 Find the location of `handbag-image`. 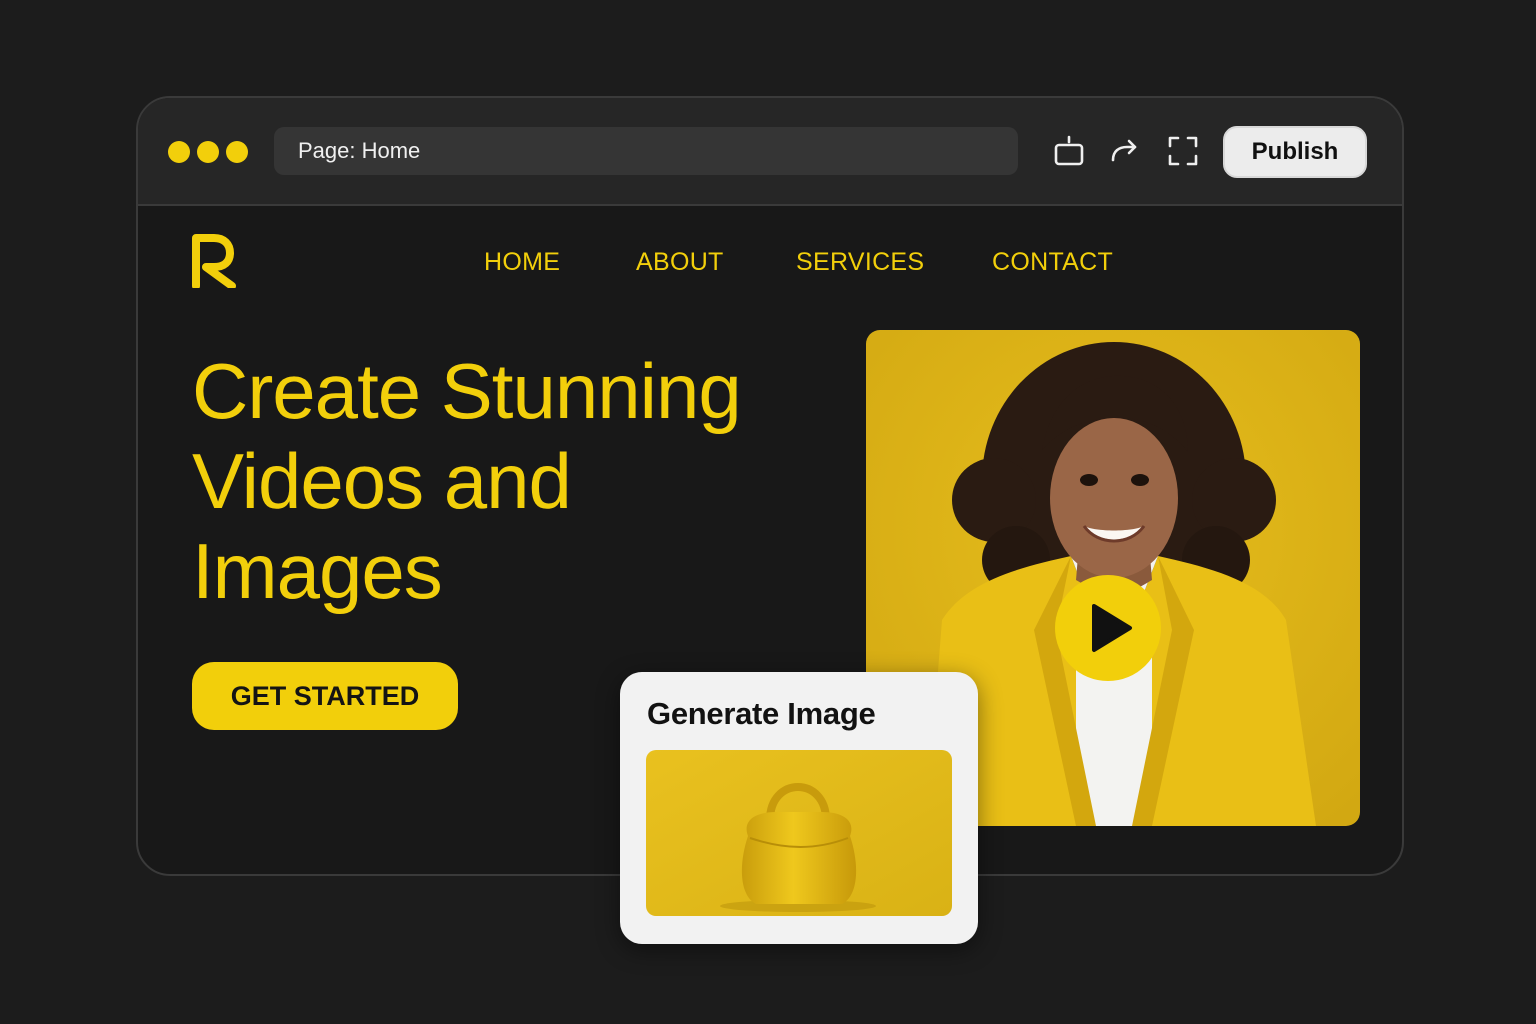

handbag-image is located at coordinates (799, 833).